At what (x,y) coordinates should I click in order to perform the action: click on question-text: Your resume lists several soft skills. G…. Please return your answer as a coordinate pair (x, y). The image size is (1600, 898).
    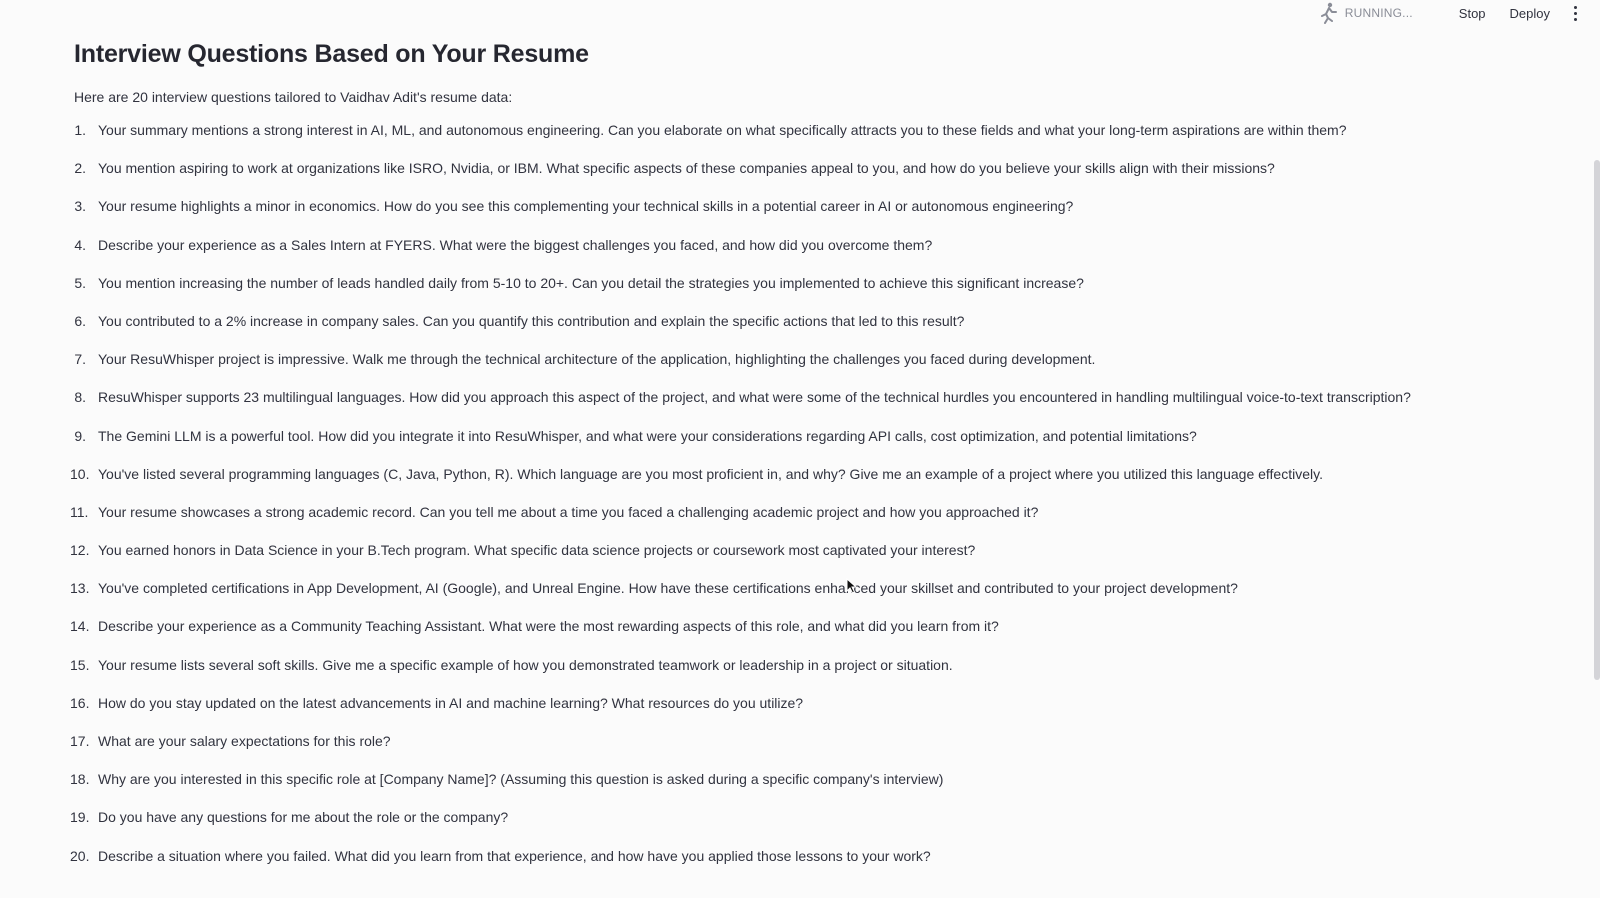
    Looking at the image, I should click on (525, 664).